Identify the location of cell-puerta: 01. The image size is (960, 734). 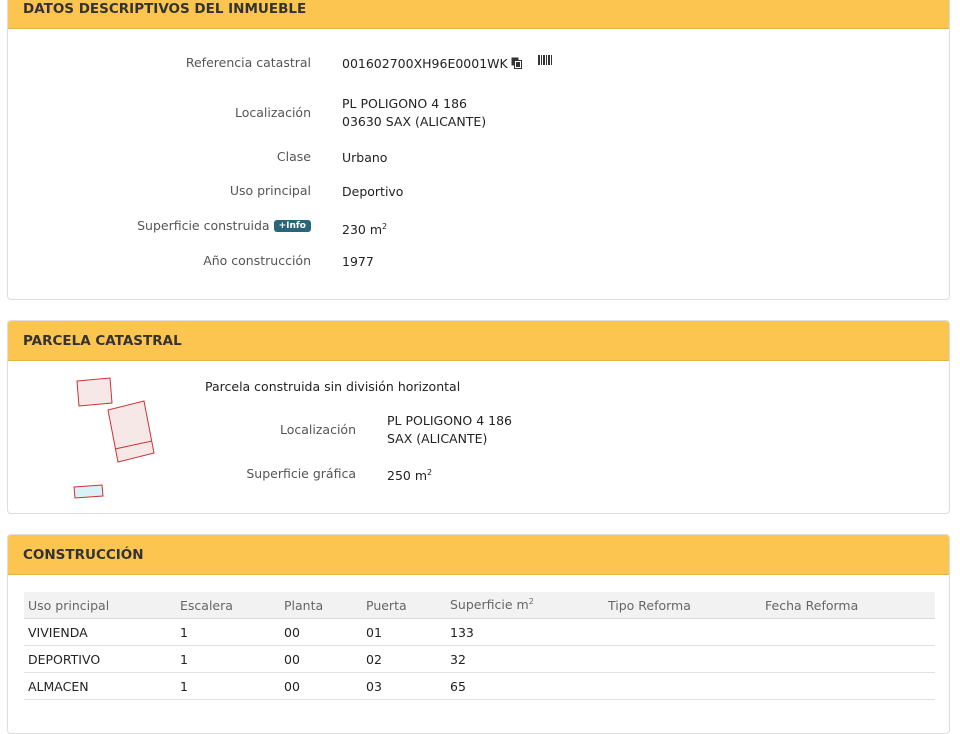
(404, 632).